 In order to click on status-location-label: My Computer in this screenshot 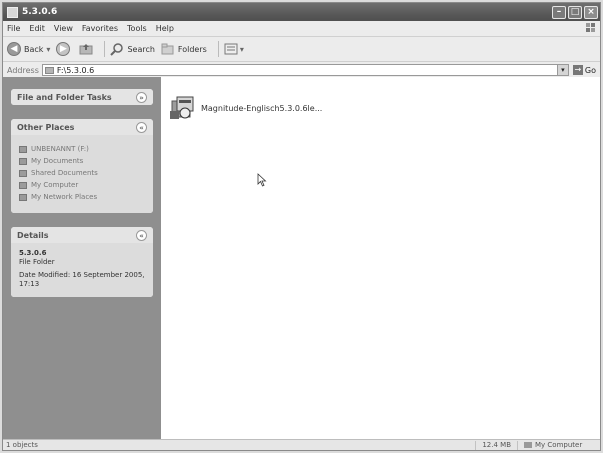, I will do `click(559, 445)`.